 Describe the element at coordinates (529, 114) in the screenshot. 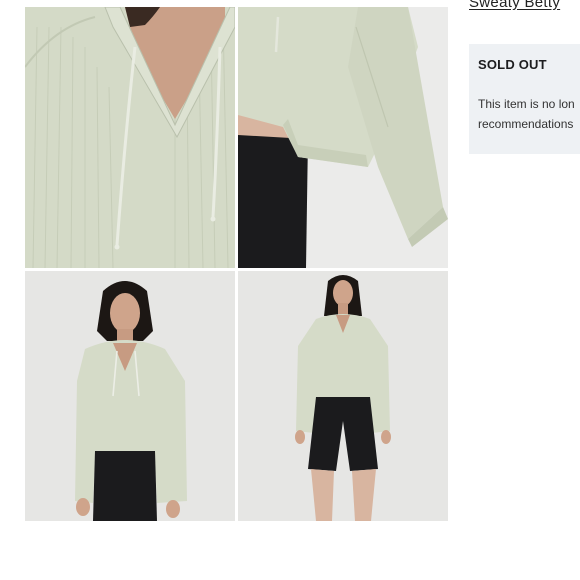

I see `sold-out-message: This item is no lon recommendations` at that location.